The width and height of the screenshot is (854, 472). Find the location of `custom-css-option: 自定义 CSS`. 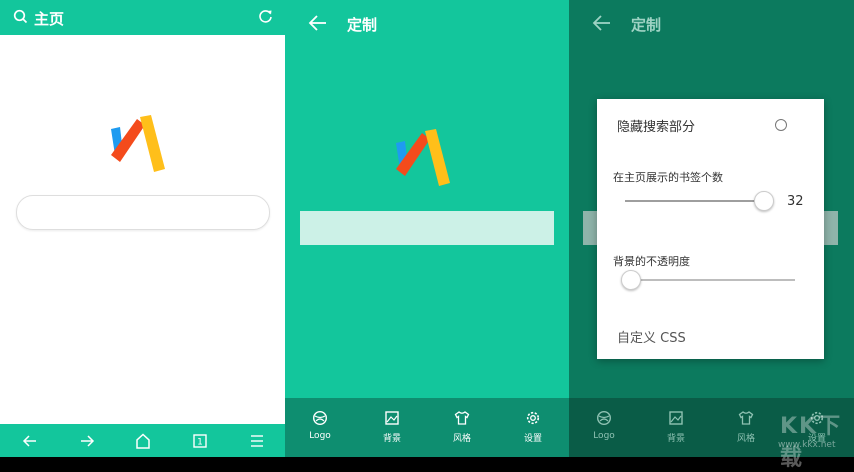

custom-css-option: 自定义 CSS is located at coordinates (651, 336).